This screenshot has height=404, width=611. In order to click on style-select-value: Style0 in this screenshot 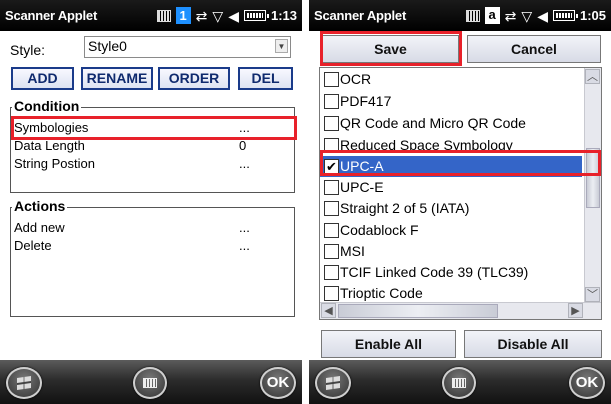, I will do `click(107, 46)`.